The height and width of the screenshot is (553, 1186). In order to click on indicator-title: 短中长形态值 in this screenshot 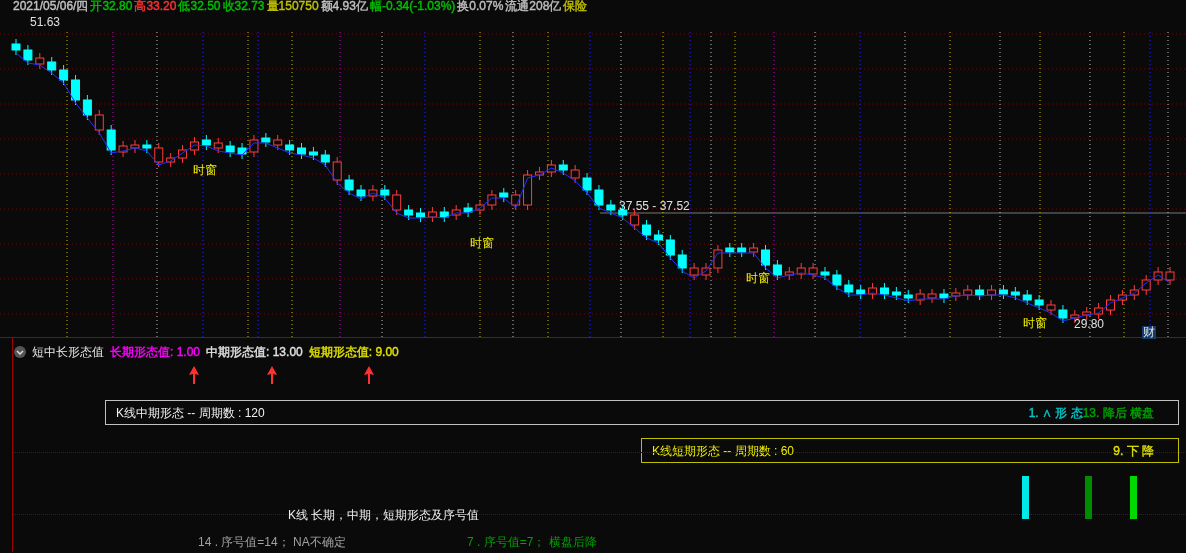, I will do `click(68, 352)`.